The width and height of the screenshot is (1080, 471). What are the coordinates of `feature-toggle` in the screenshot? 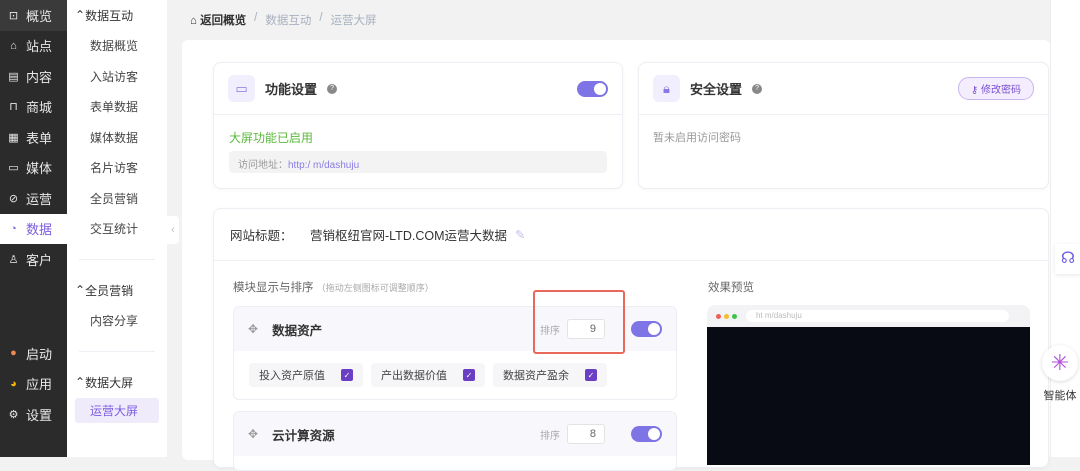 It's located at (592, 88).